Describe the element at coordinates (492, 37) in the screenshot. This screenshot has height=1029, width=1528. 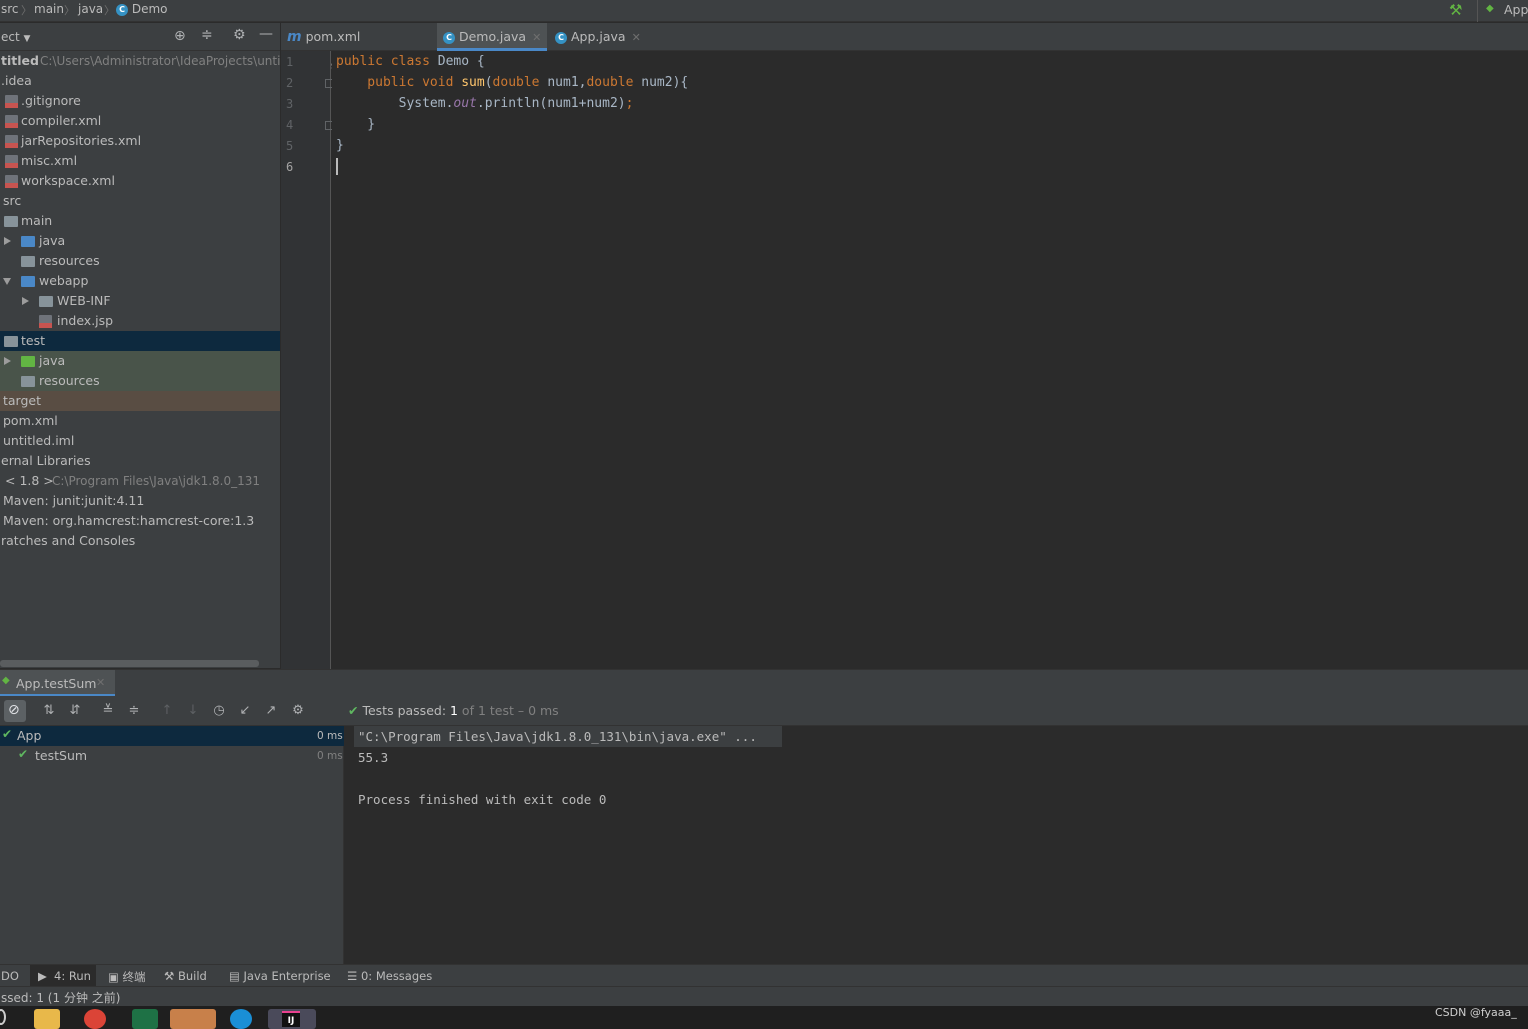
I see `tab-demo-java: C Demo.java ✕` at that location.